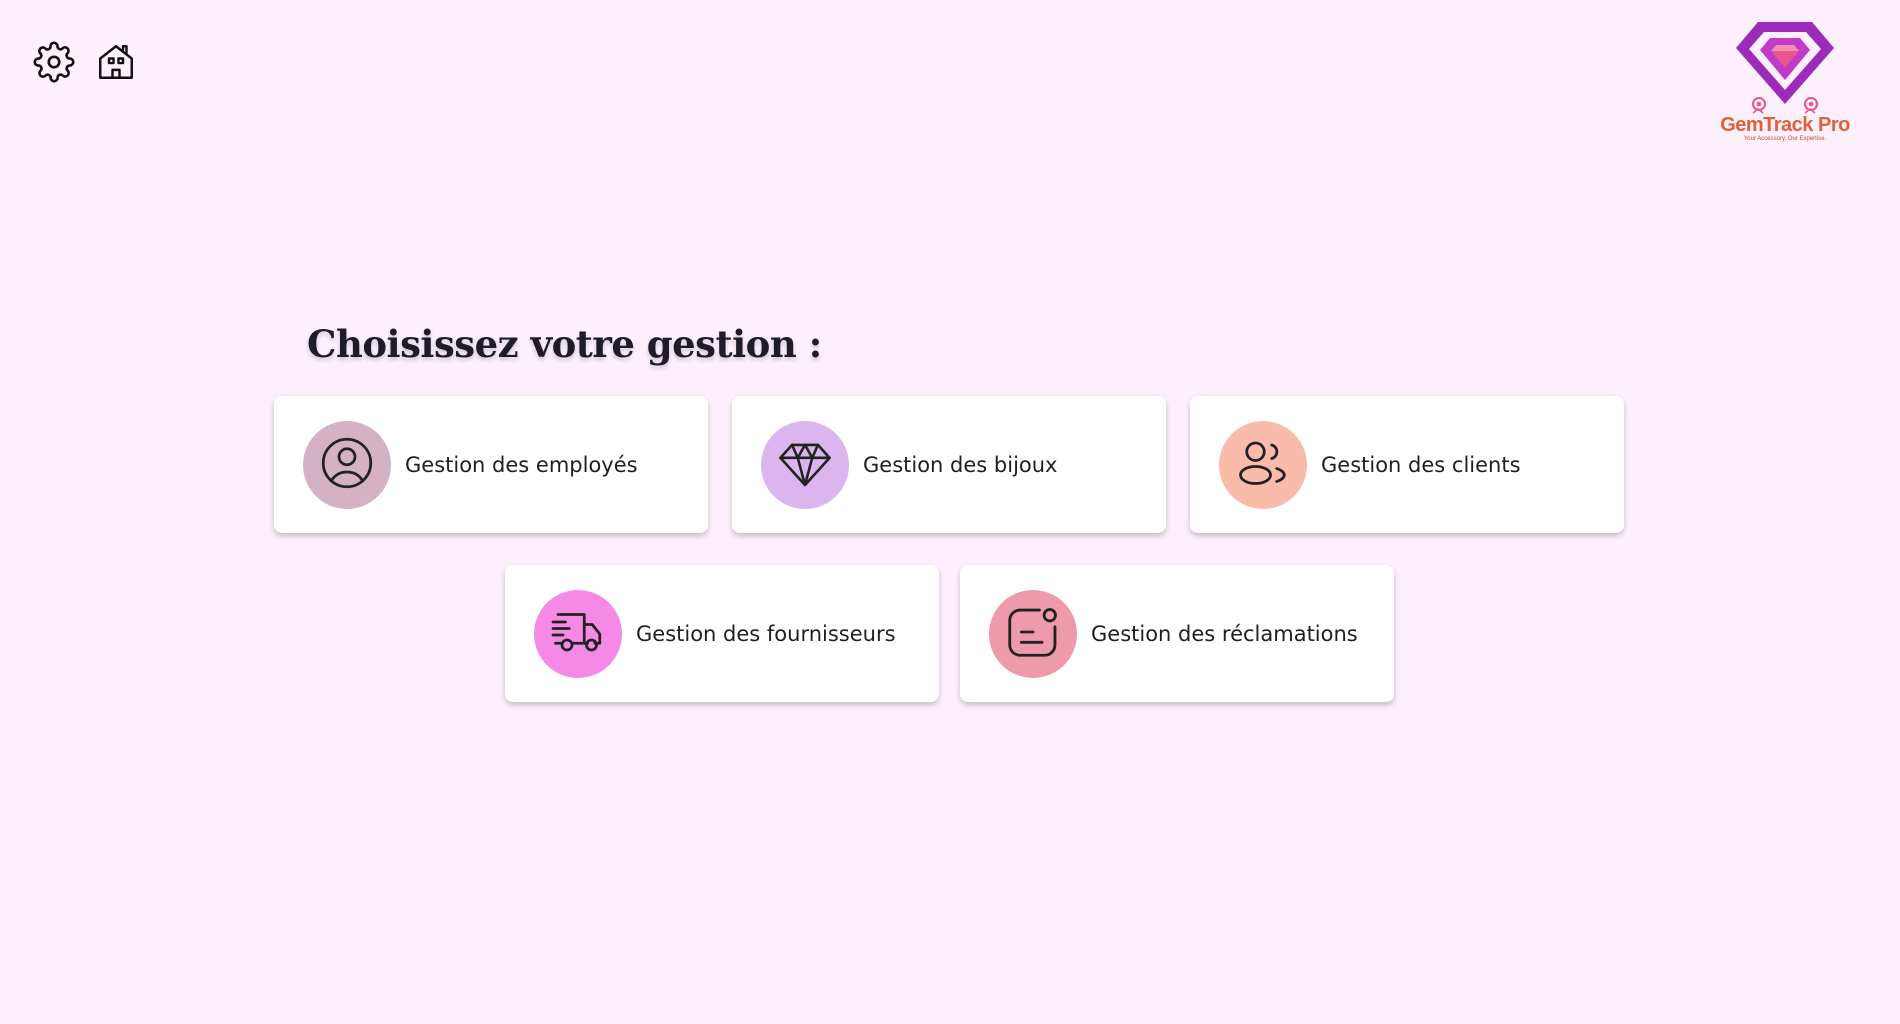 This screenshot has height=1024, width=1900. Describe the element at coordinates (960, 464) in the screenshot. I see `card-label: Gestion des bijoux` at that location.